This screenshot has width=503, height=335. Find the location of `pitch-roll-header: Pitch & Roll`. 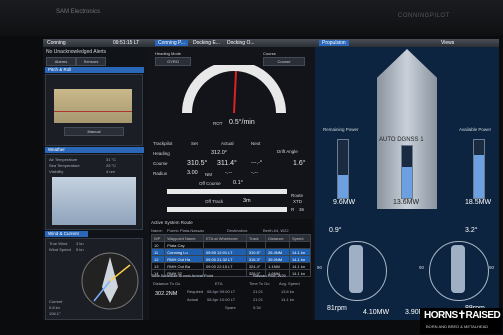

pitch-roll-header: Pitch & Roll is located at coordinates (94, 70).